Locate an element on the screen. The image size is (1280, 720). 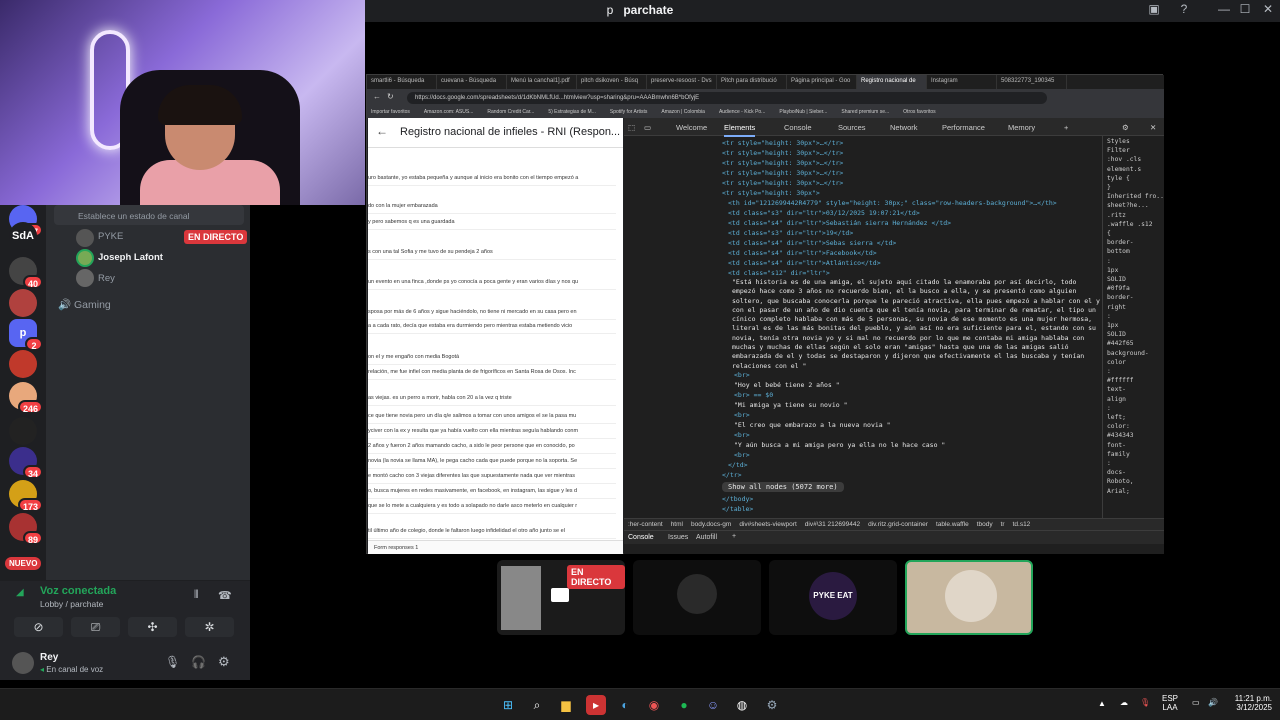
back-arrow-icon: ← is located at coordinates (382, 131).